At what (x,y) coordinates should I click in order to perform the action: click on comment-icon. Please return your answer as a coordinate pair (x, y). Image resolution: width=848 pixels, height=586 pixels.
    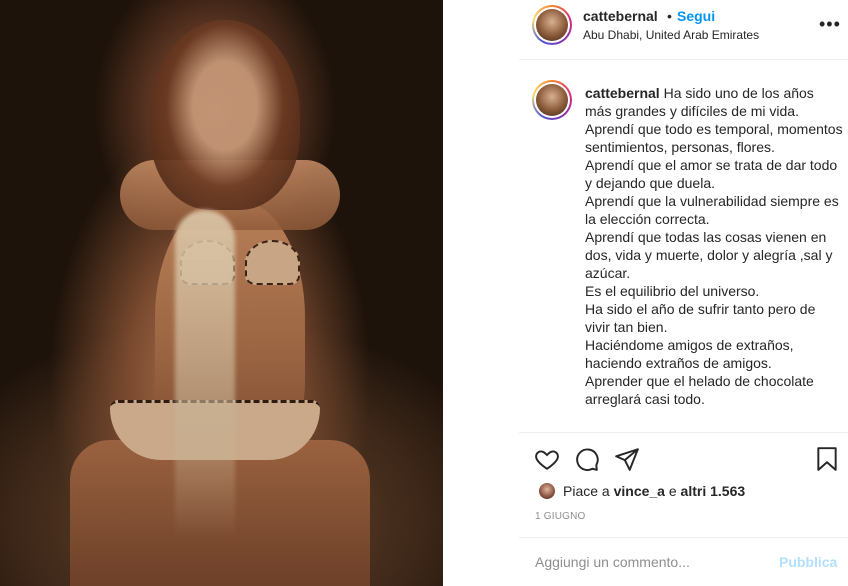
    Looking at the image, I should click on (587, 459).